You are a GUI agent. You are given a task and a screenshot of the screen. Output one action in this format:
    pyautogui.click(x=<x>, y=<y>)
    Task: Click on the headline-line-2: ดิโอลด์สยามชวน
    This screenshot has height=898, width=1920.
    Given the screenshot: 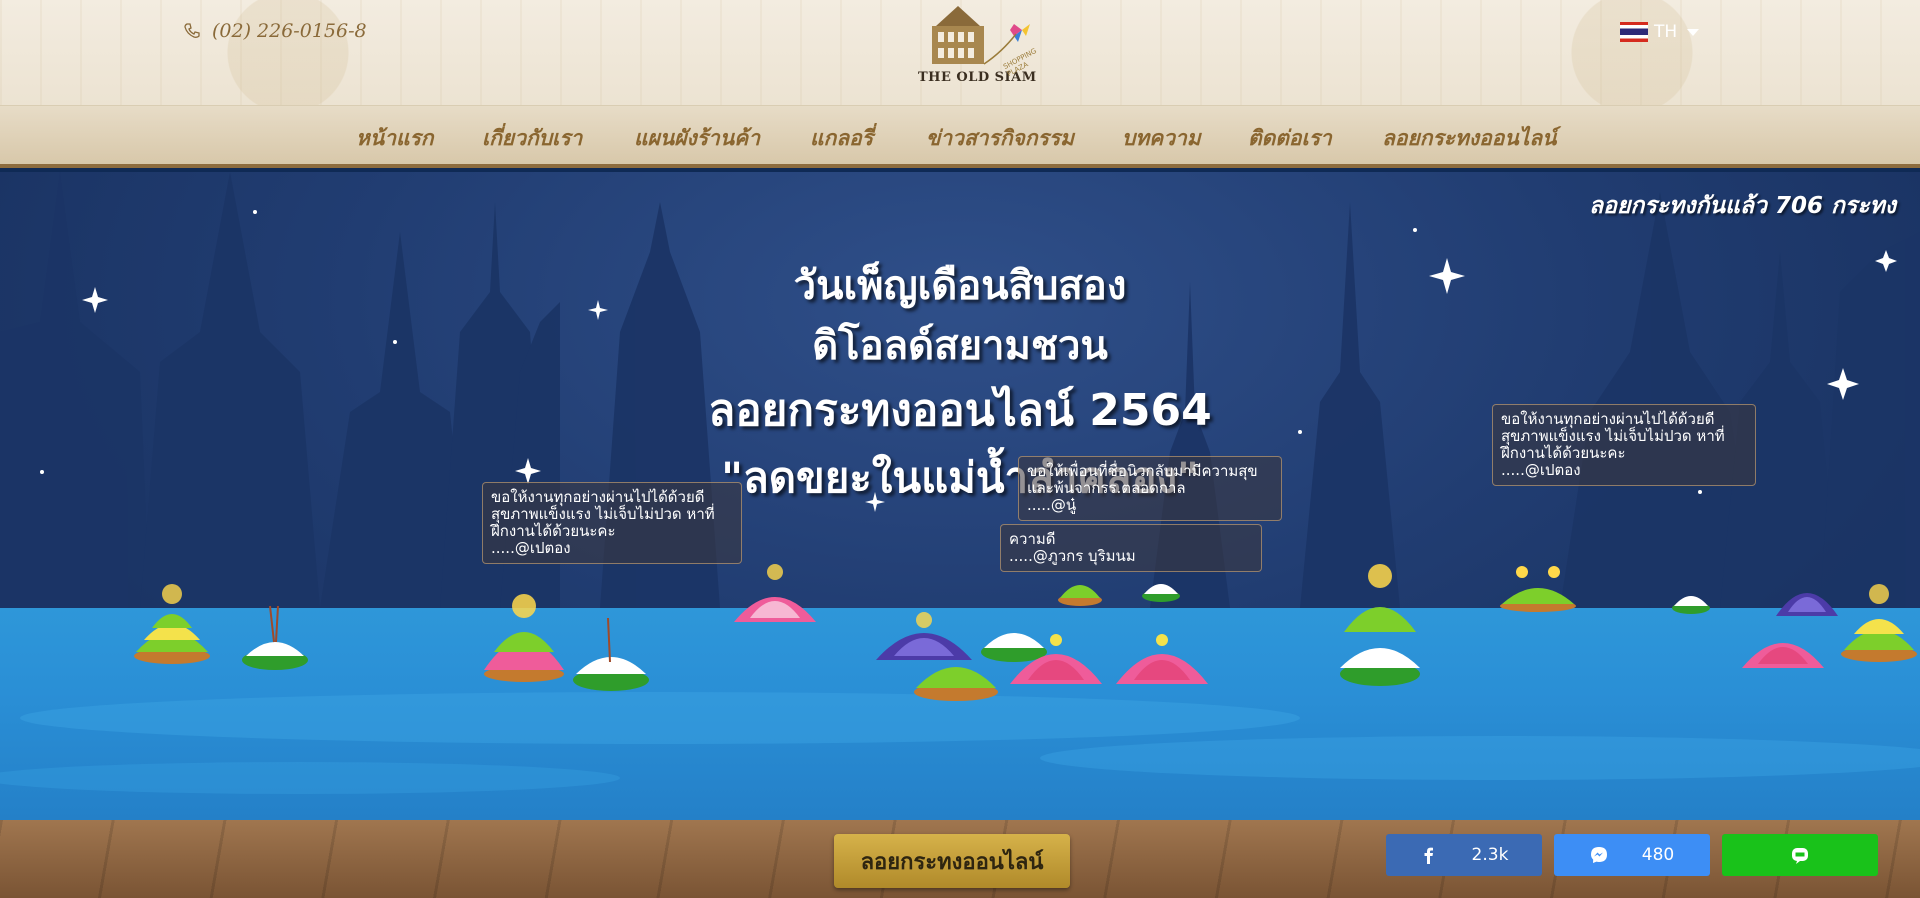 What is the action you would take?
    pyautogui.click(x=960, y=346)
    